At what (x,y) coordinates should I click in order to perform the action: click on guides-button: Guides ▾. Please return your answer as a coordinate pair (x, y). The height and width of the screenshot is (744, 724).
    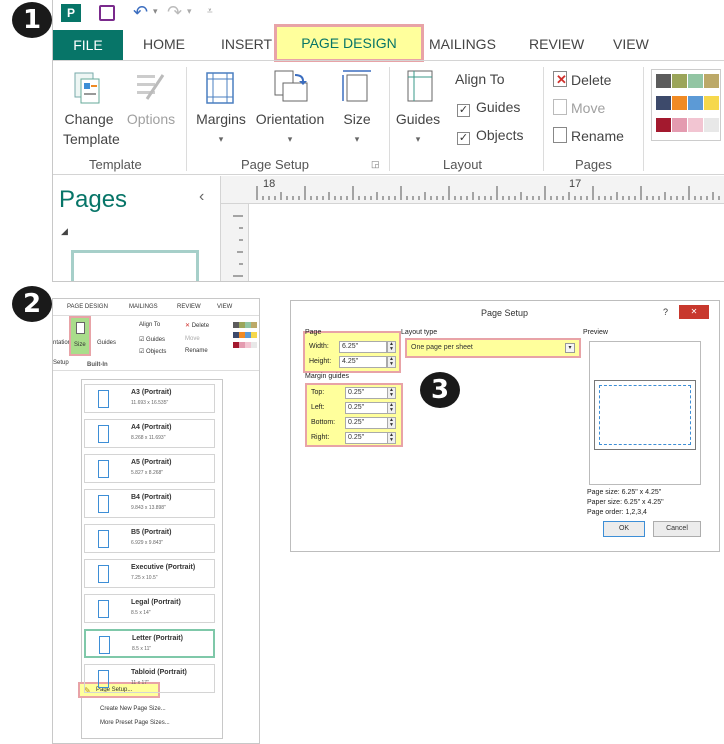
    Looking at the image, I should click on (418, 129).